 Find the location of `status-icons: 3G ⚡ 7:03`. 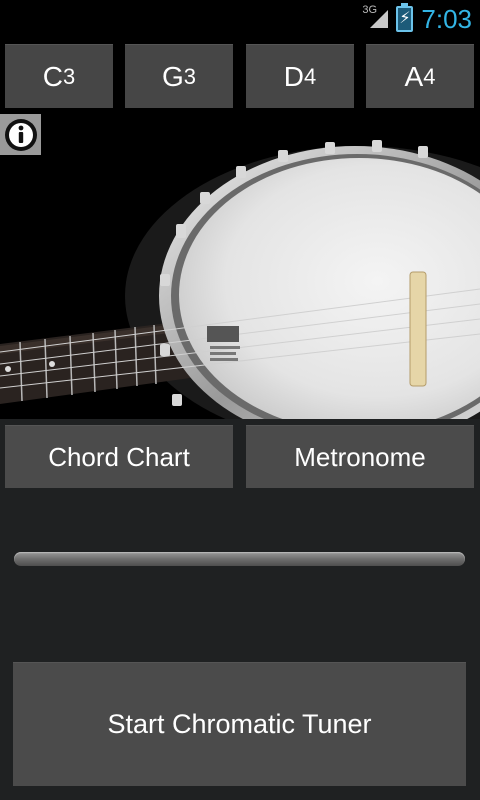

status-icons: 3G ⚡ 7:03 is located at coordinates (417, 19).